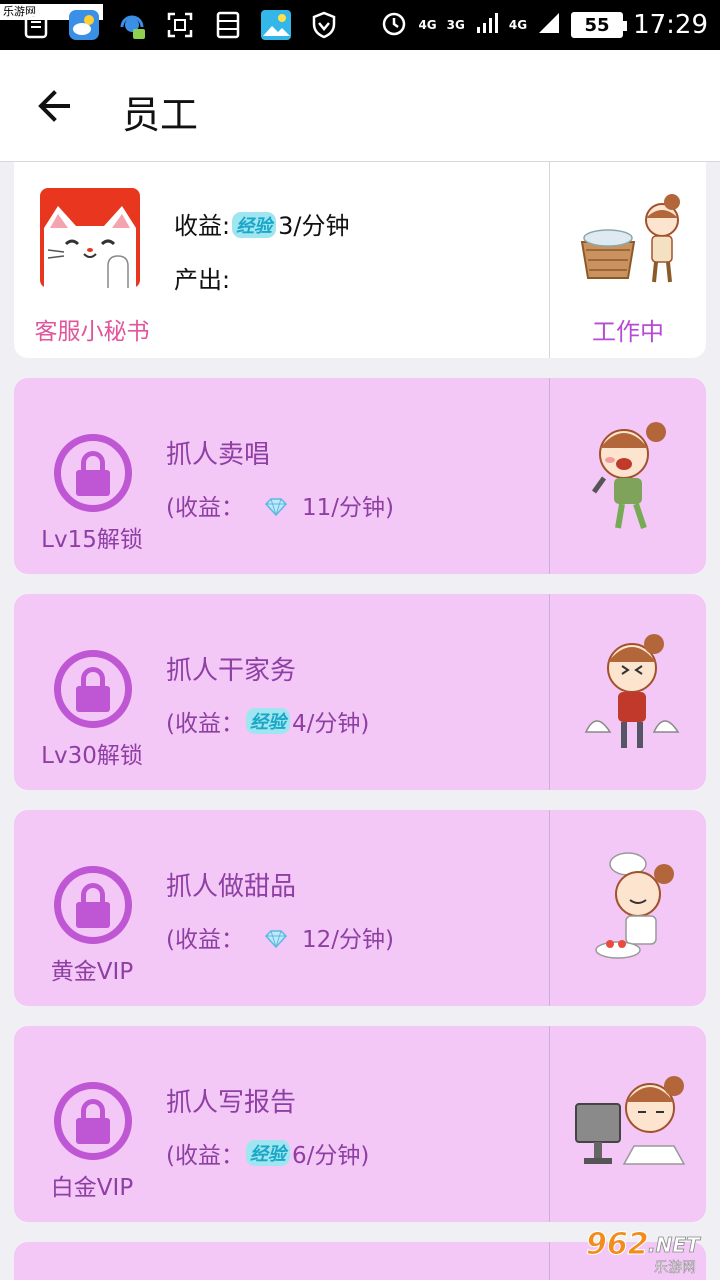 Image resolution: width=720 pixels, height=1280 pixels. Describe the element at coordinates (675, 1268) in the screenshot. I see `svg-text: 乐游网` at that location.